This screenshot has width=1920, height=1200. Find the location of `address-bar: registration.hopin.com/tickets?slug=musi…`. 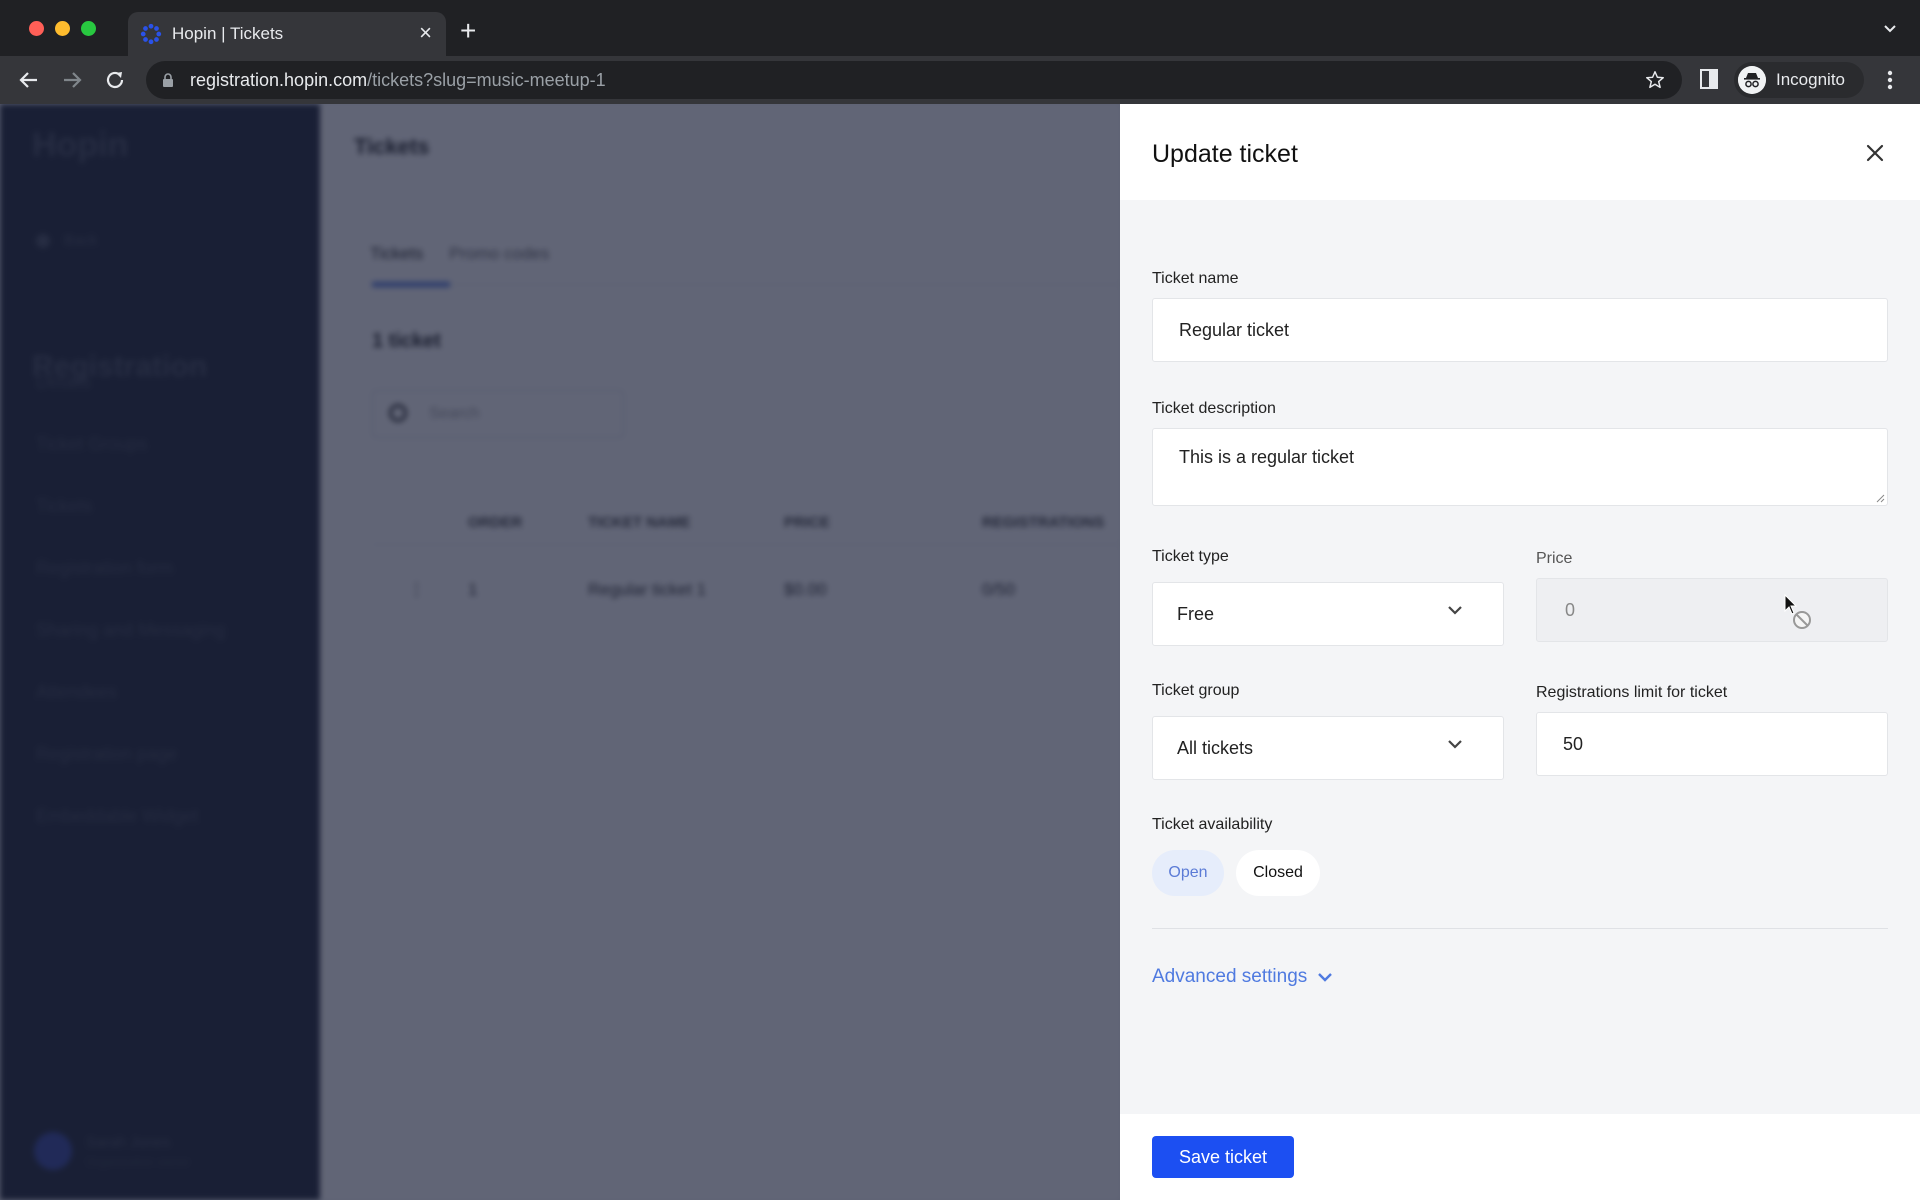

address-bar: registration.hopin.com/tickets?slug=musi… is located at coordinates (914, 80).